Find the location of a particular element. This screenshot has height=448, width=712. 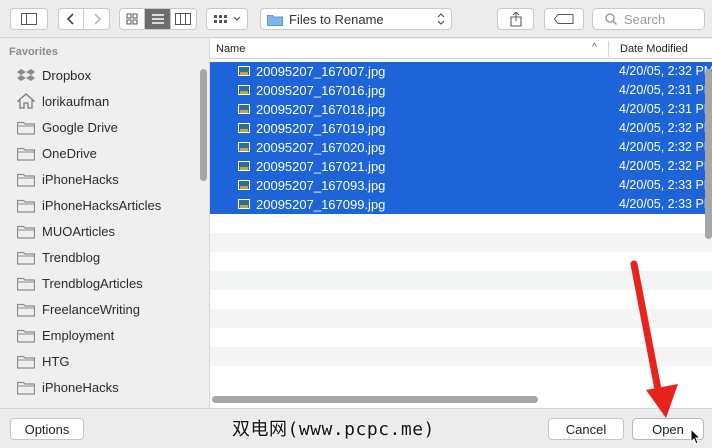

tag-icon is located at coordinates (564, 19).